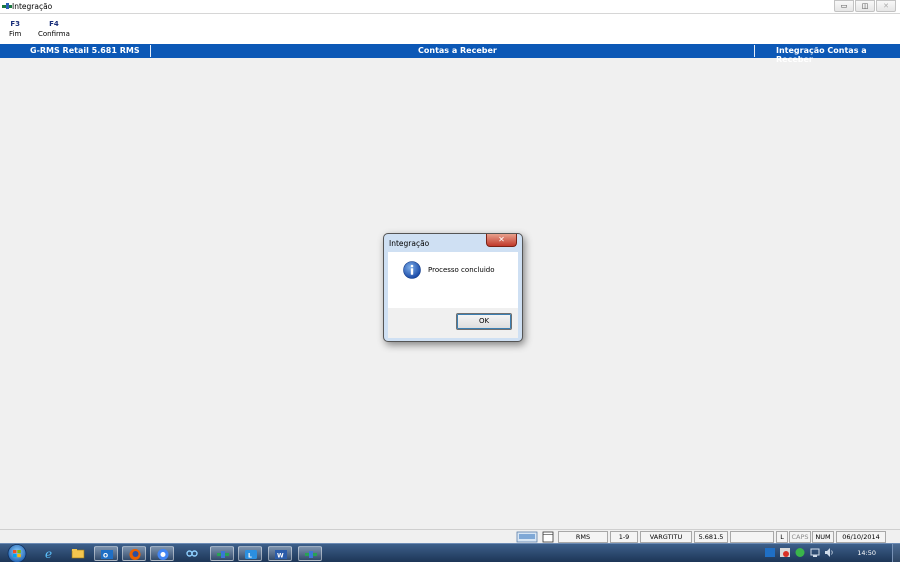 The width and height of the screenshot is (900, 562). What do you see at coordinates (866, 553) in the screenshot?
I see `taskbar-clock: 14:50` at bounding box center [866, 553].